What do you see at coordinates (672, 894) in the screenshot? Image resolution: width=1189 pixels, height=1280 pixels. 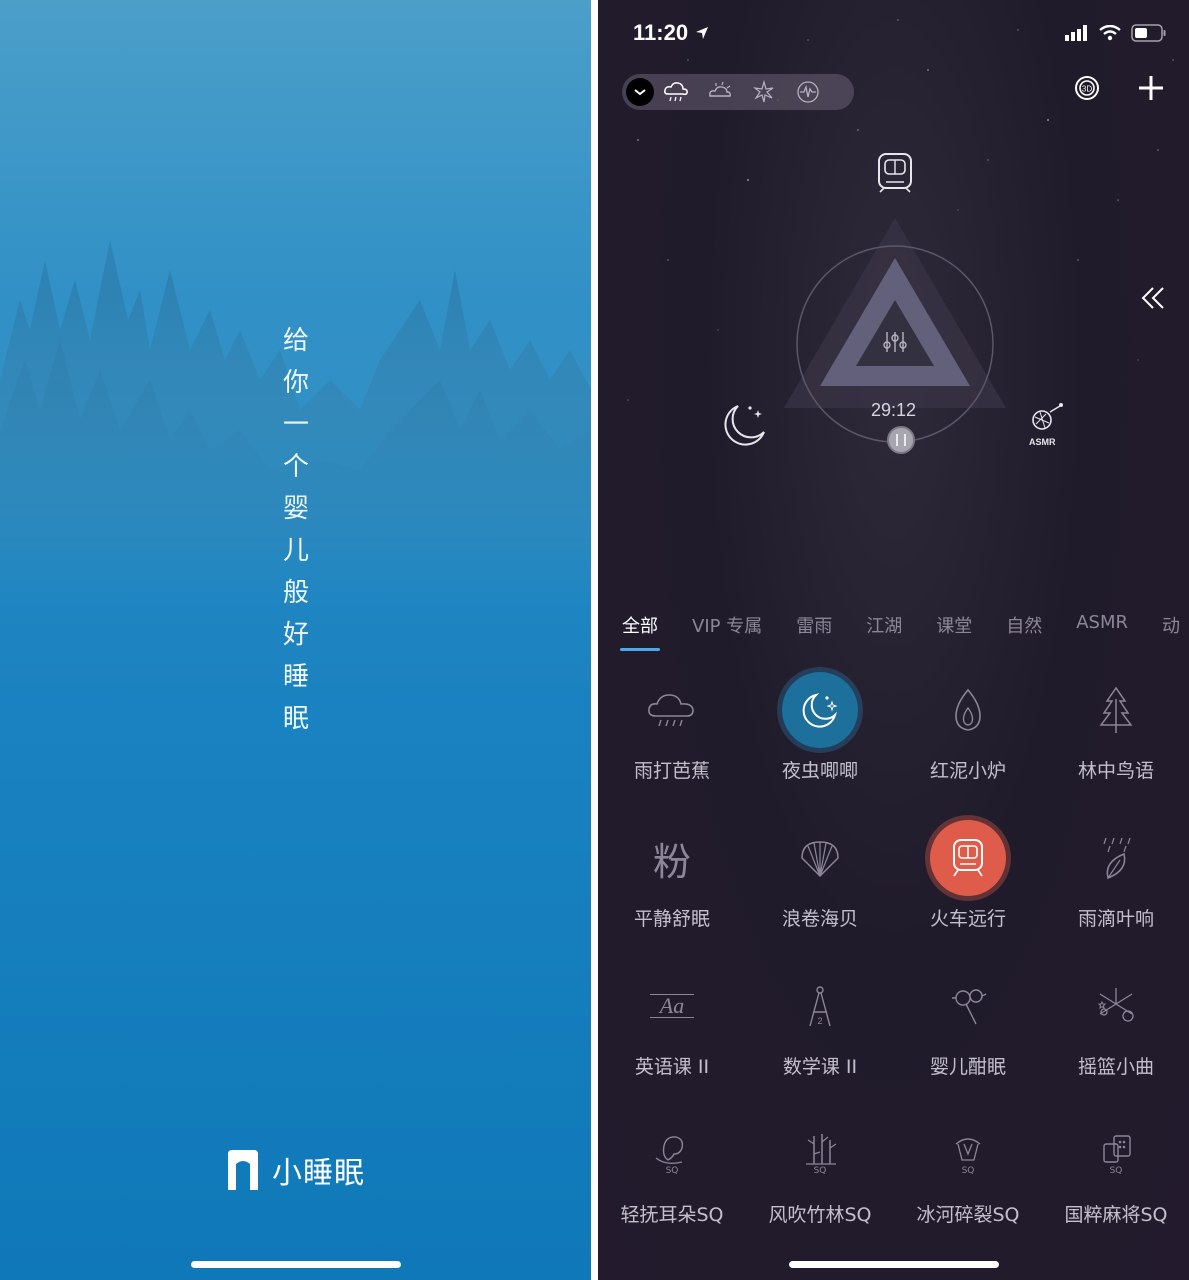 I see `sound-item: 粉 平静舒眠` at bounding box center [672, 894].